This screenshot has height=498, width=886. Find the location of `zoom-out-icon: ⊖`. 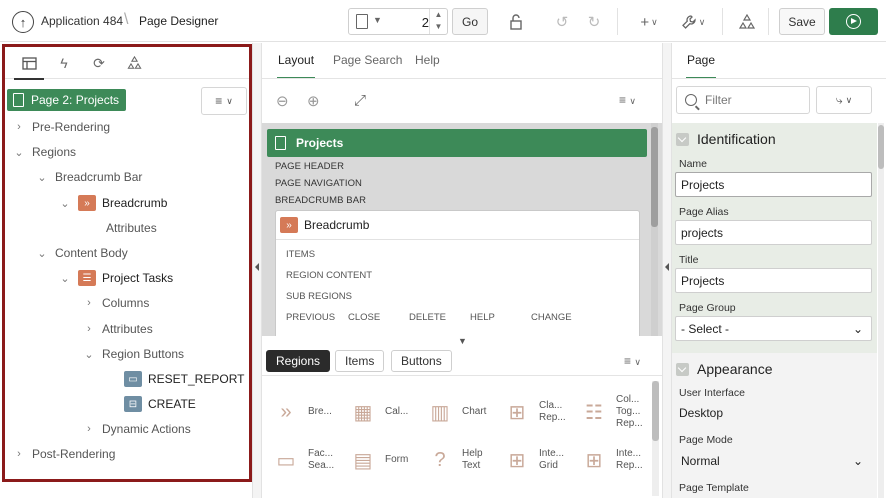

zoom-out-icon: ⊖ is located at coordinates (282, 101).